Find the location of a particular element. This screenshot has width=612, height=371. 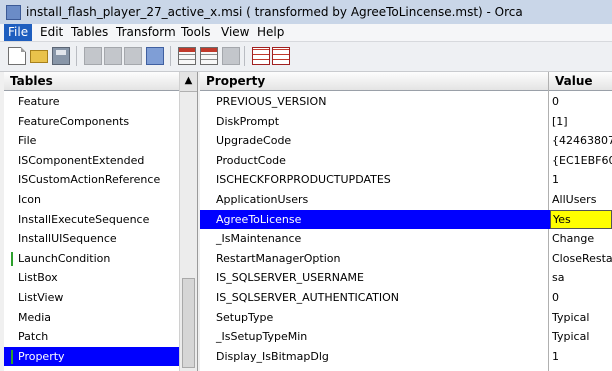

value-cell: [1] is located at coordinates (582, 122).